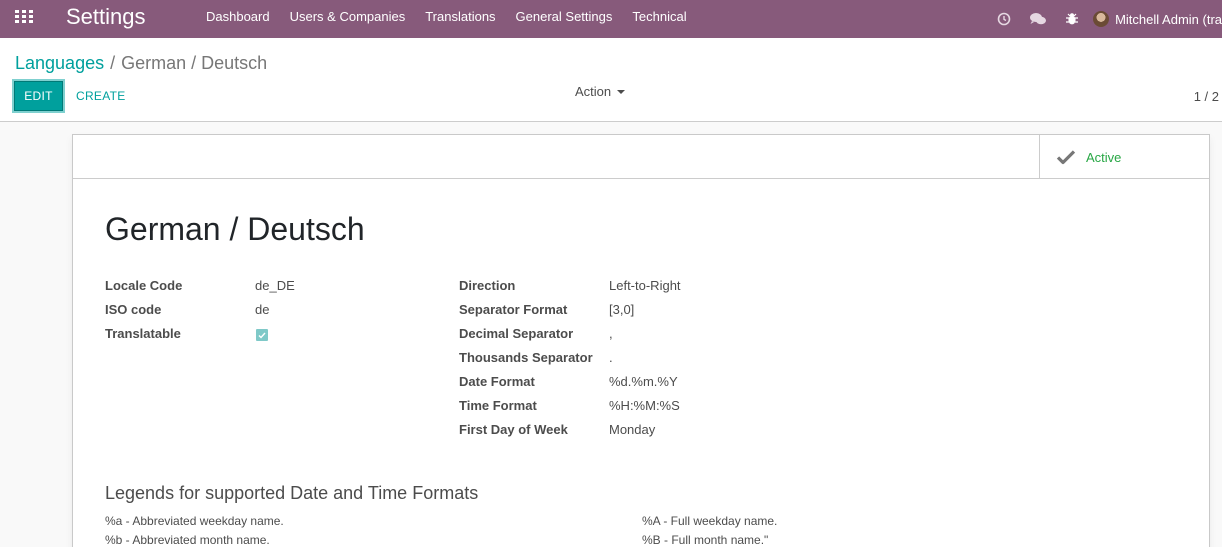  What do you see at coordinates (710, 521) in the screenshot?
I see `legend-item: %A - Full weekday name.` at bounding box center [710, 521].